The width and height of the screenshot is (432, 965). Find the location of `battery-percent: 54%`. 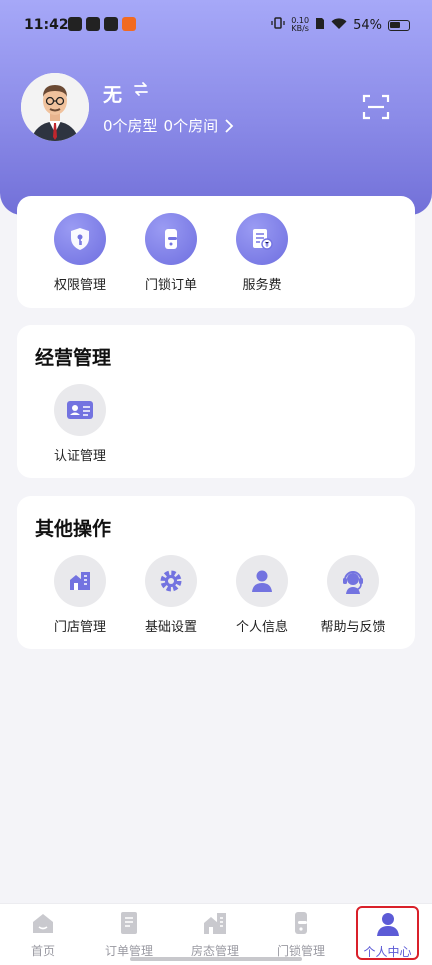

battery-percent: 54% is located at coordinates (367, 25).